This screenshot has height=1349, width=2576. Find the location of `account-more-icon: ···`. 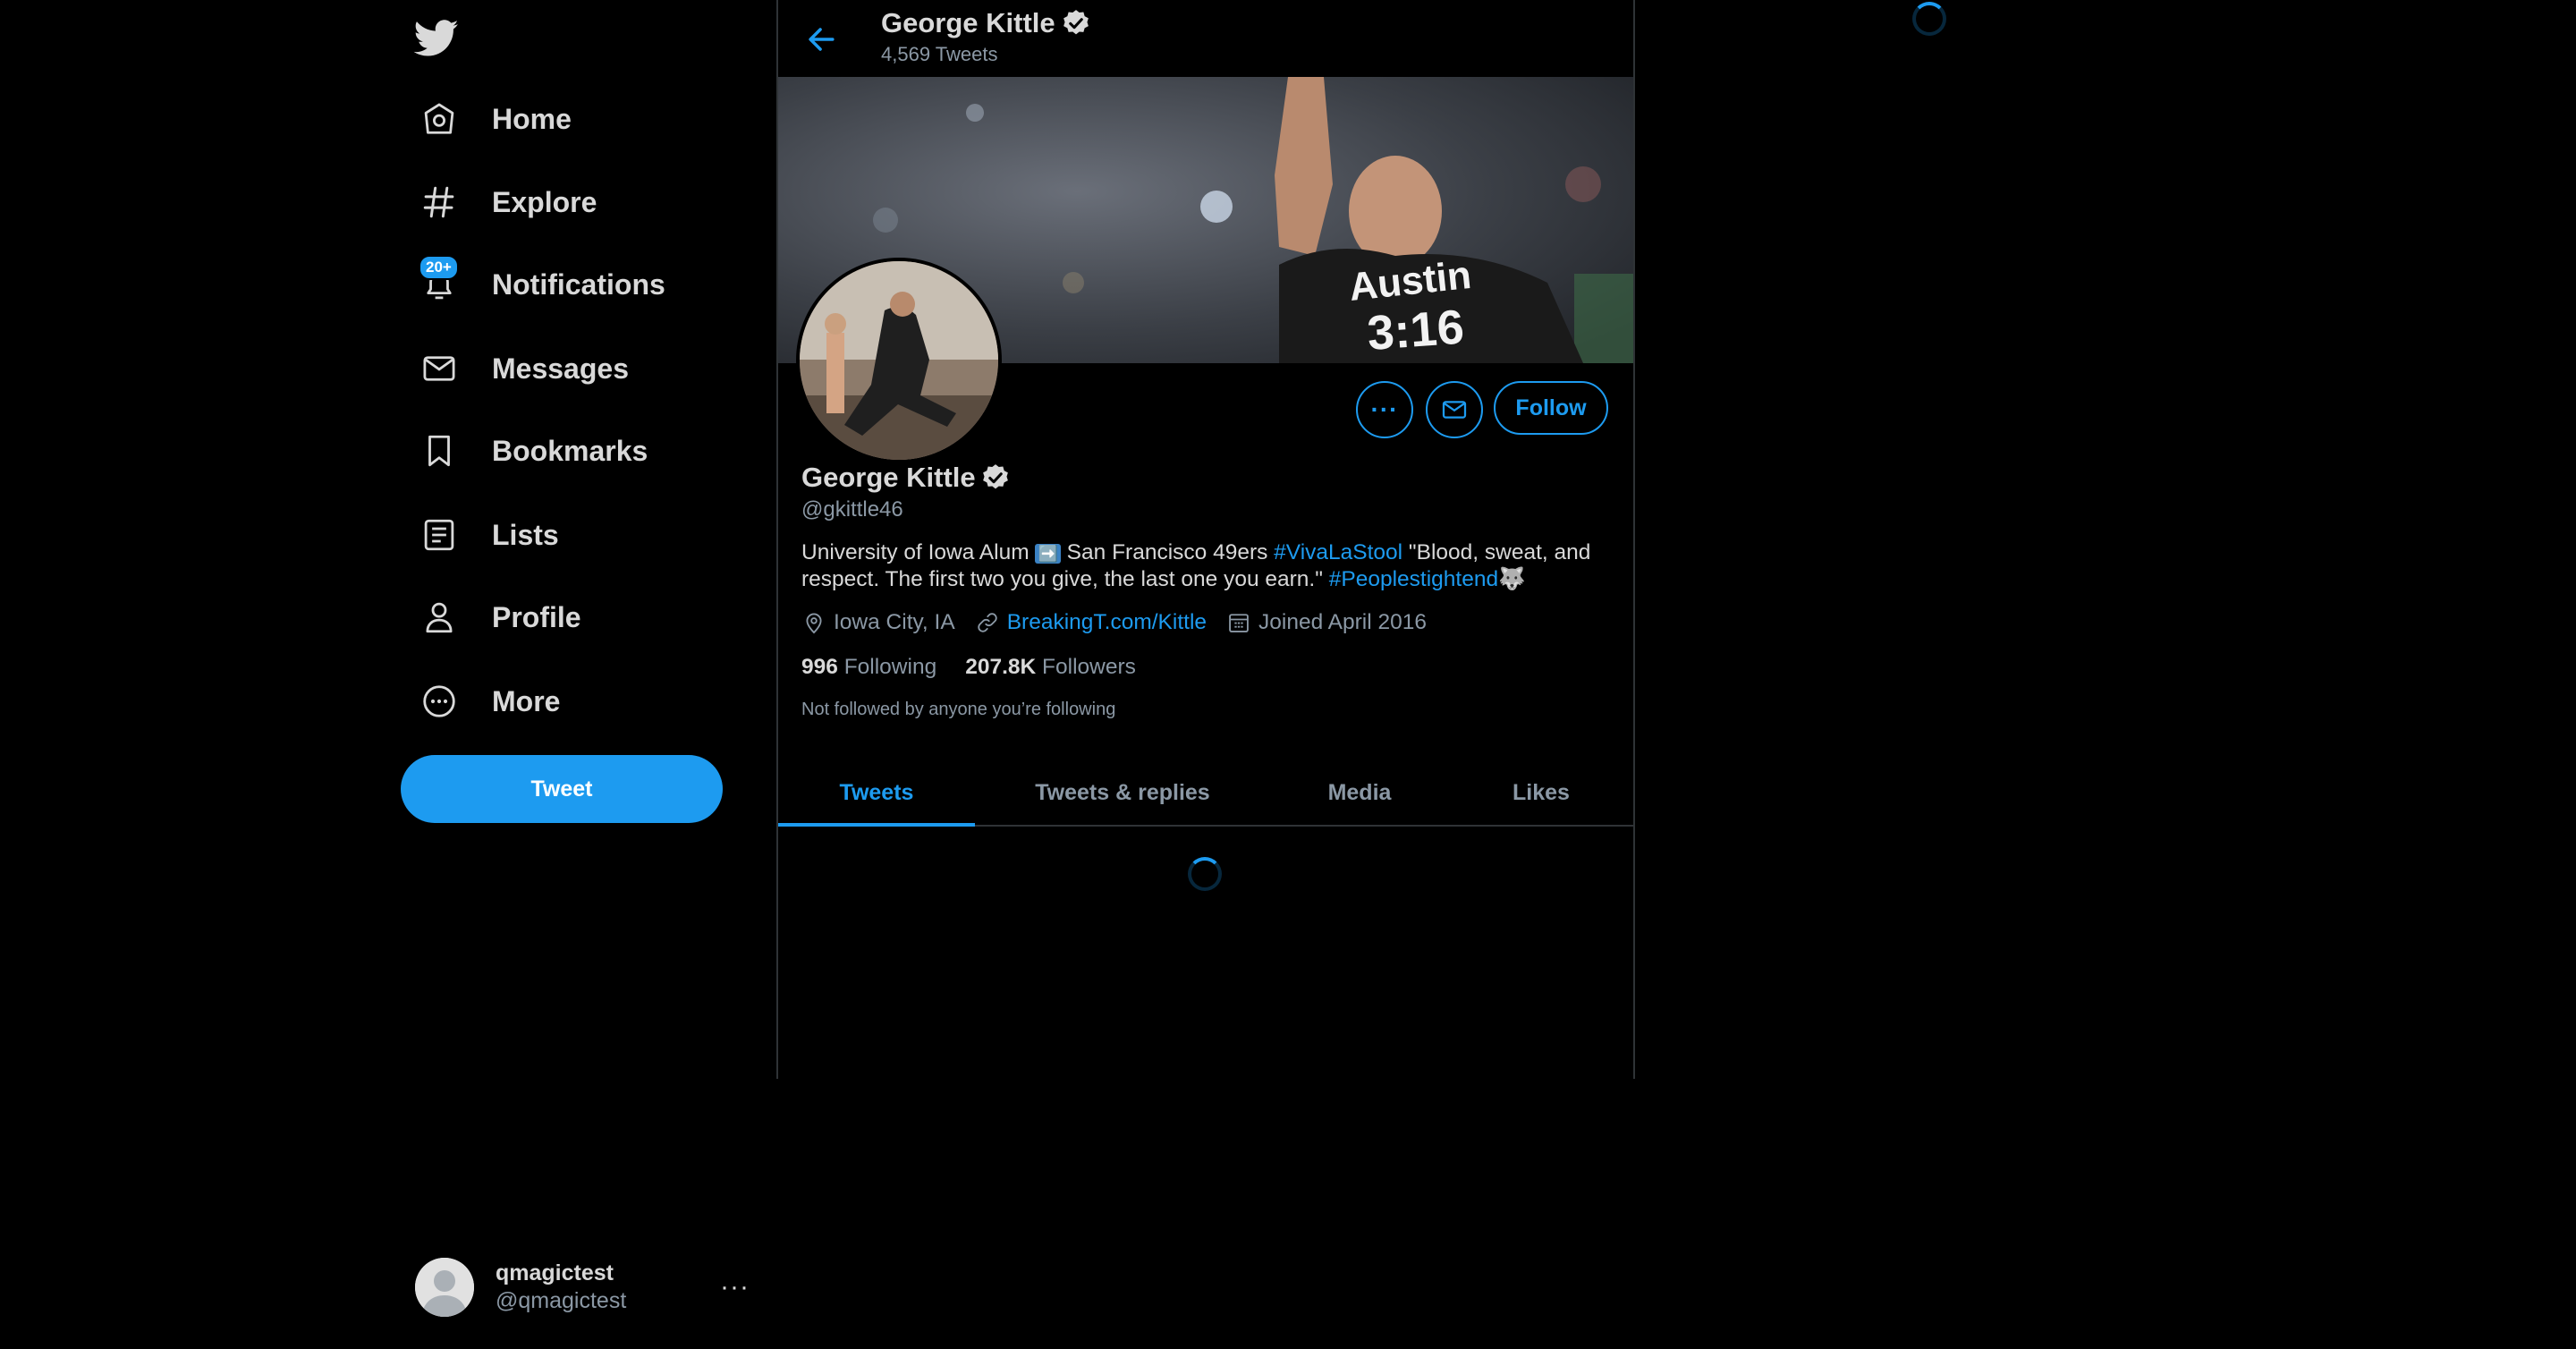

account-more-icon: ··· is located at coordinates (735, 1287).